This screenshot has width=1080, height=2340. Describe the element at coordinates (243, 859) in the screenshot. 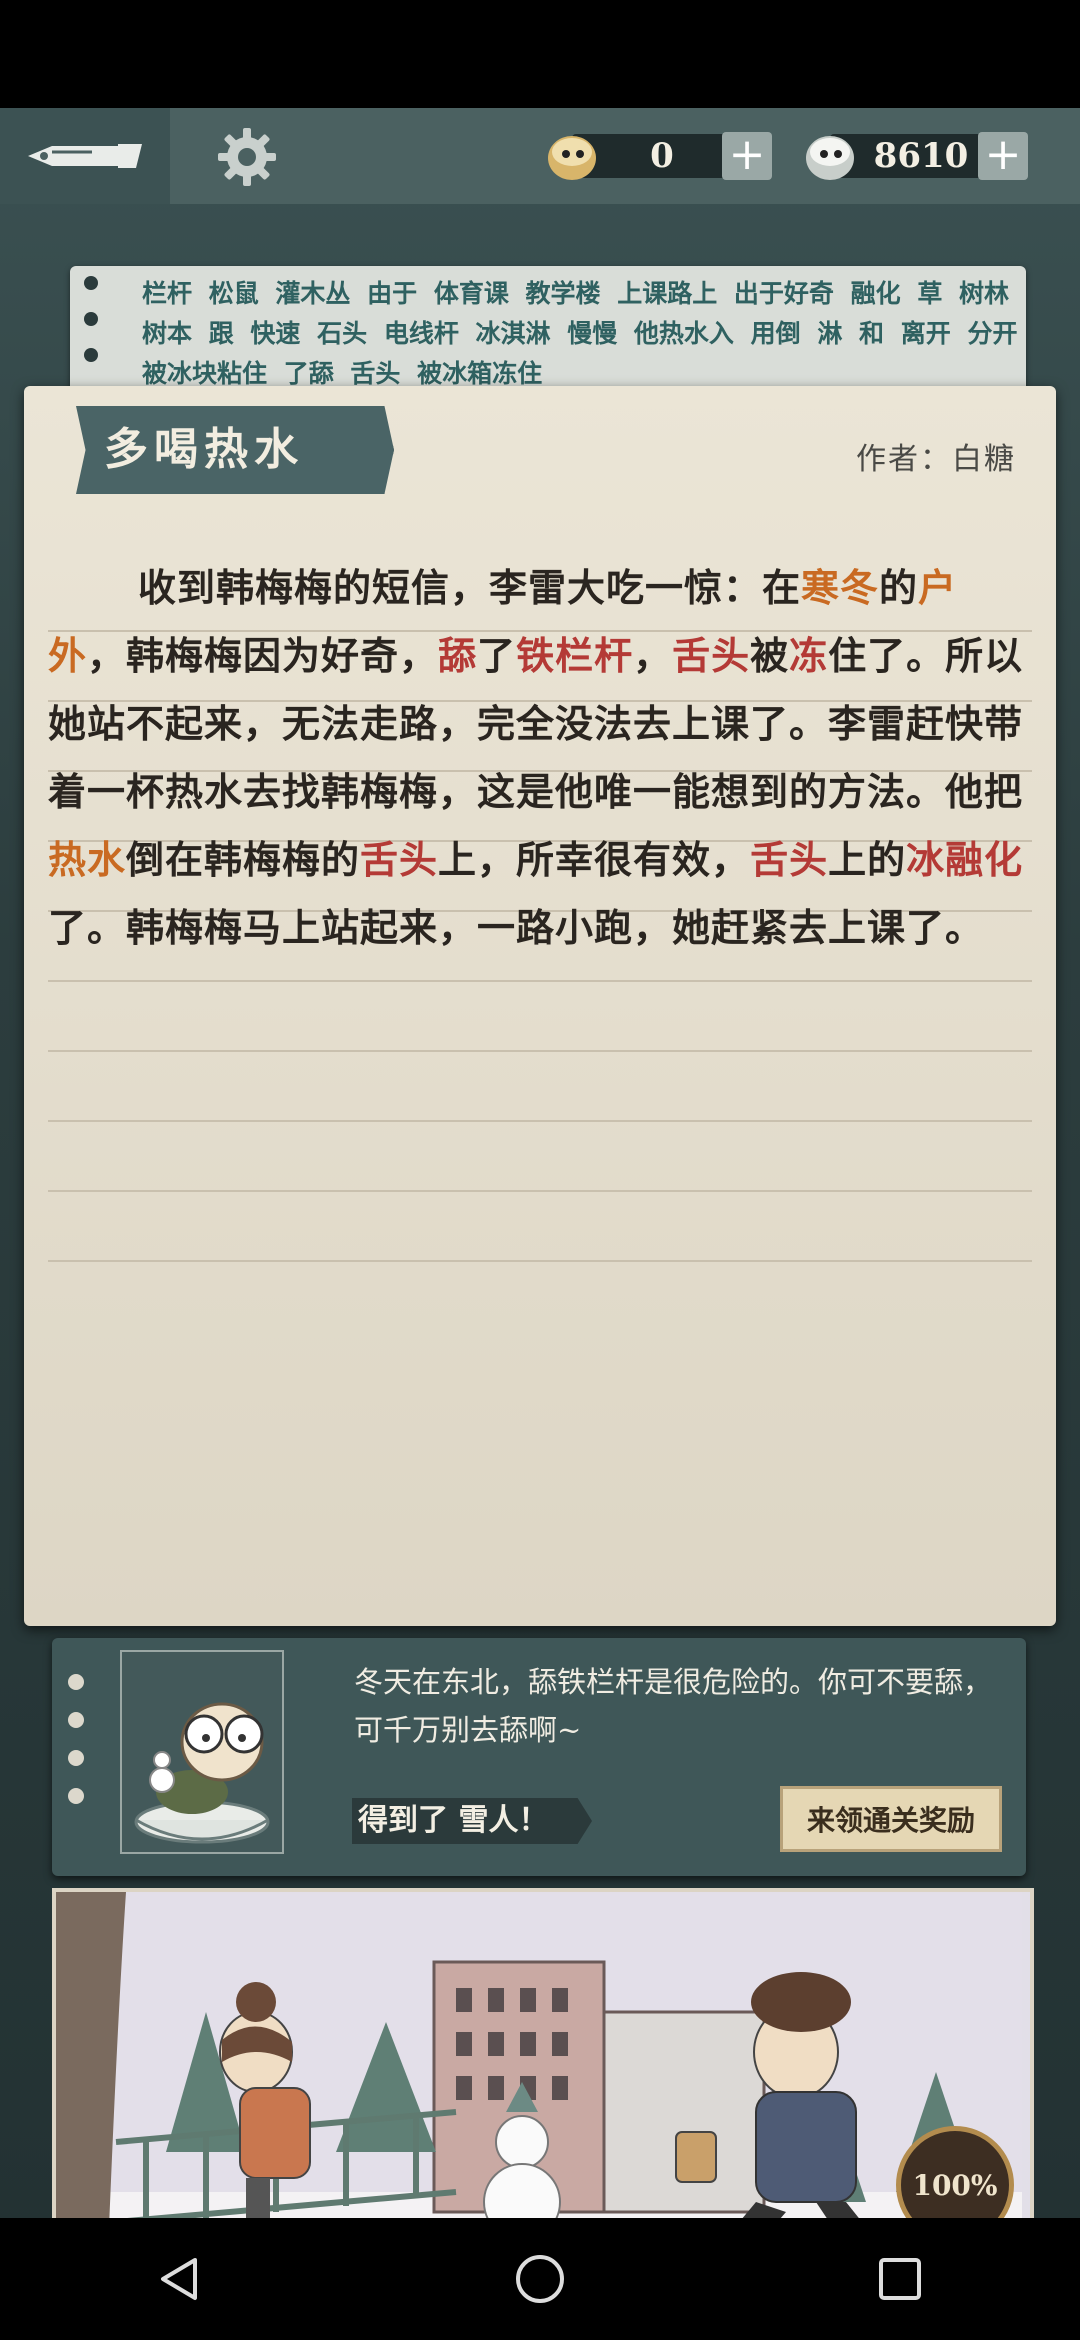

I see `story-segment: 倒在韩梅梅的` at that location.